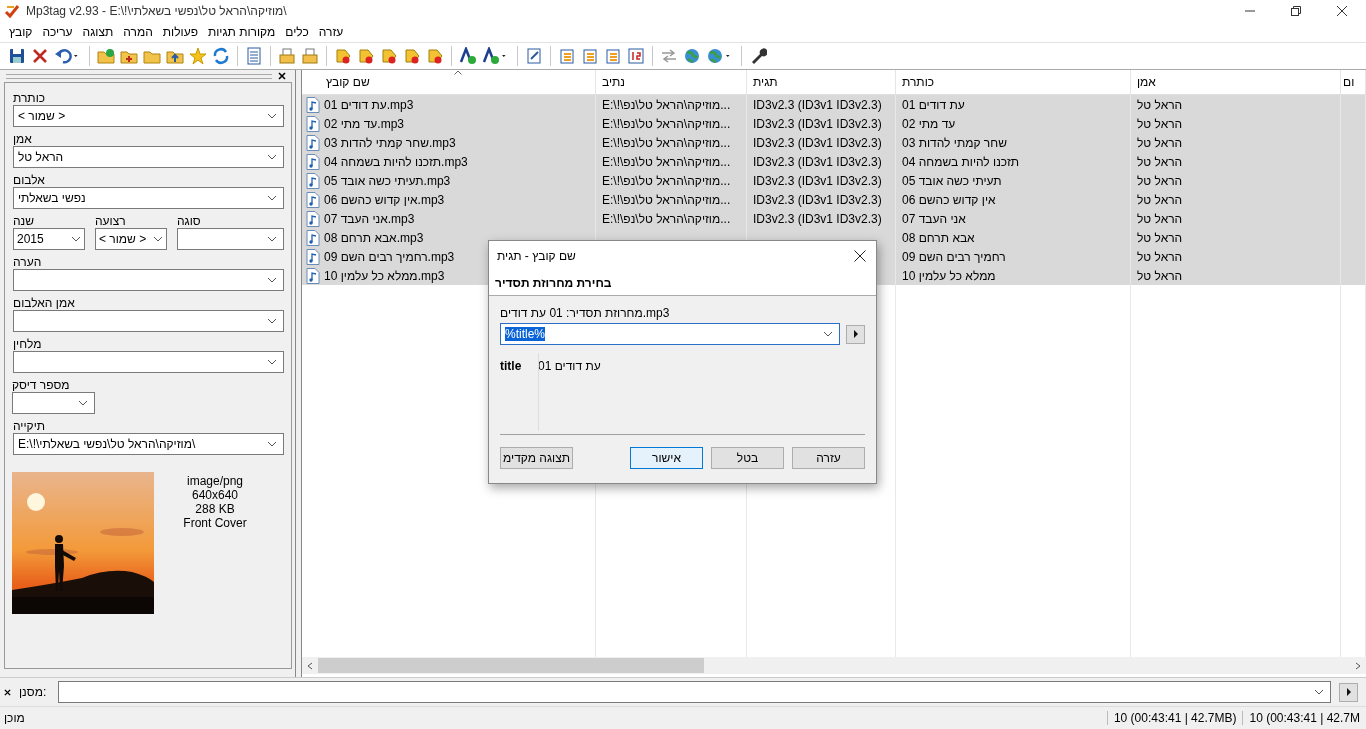 The height and width of the screenshot is (729, 1366). I want to click on table-cell: 10 ממלא כל עלמין, so click(949, 275).